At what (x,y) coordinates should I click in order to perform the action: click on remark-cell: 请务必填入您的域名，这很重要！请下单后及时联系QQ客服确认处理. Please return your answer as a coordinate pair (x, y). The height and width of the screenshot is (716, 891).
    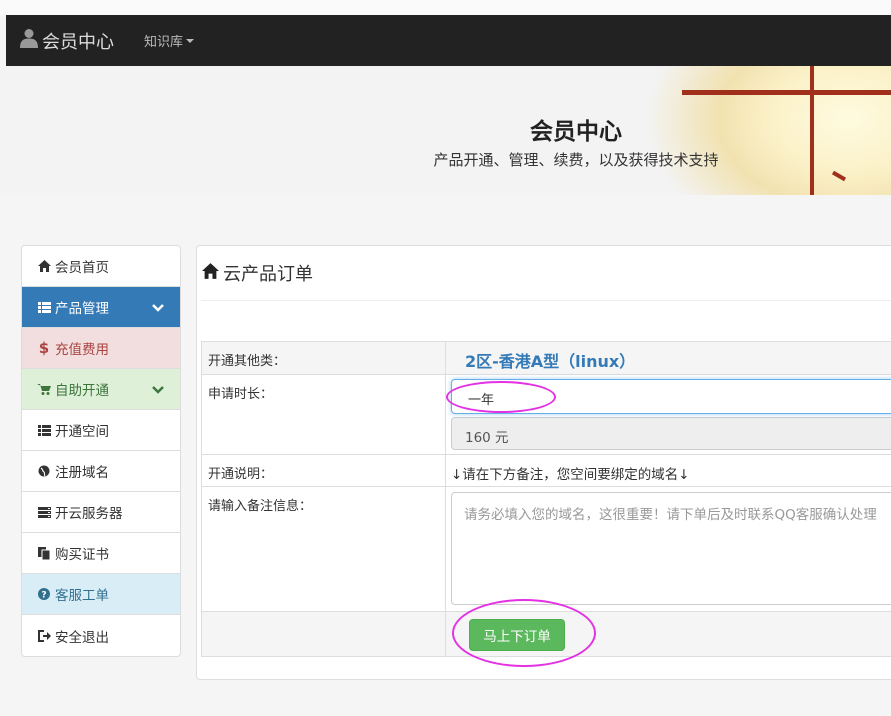
    Looking at the image, I should click on (668, 549).